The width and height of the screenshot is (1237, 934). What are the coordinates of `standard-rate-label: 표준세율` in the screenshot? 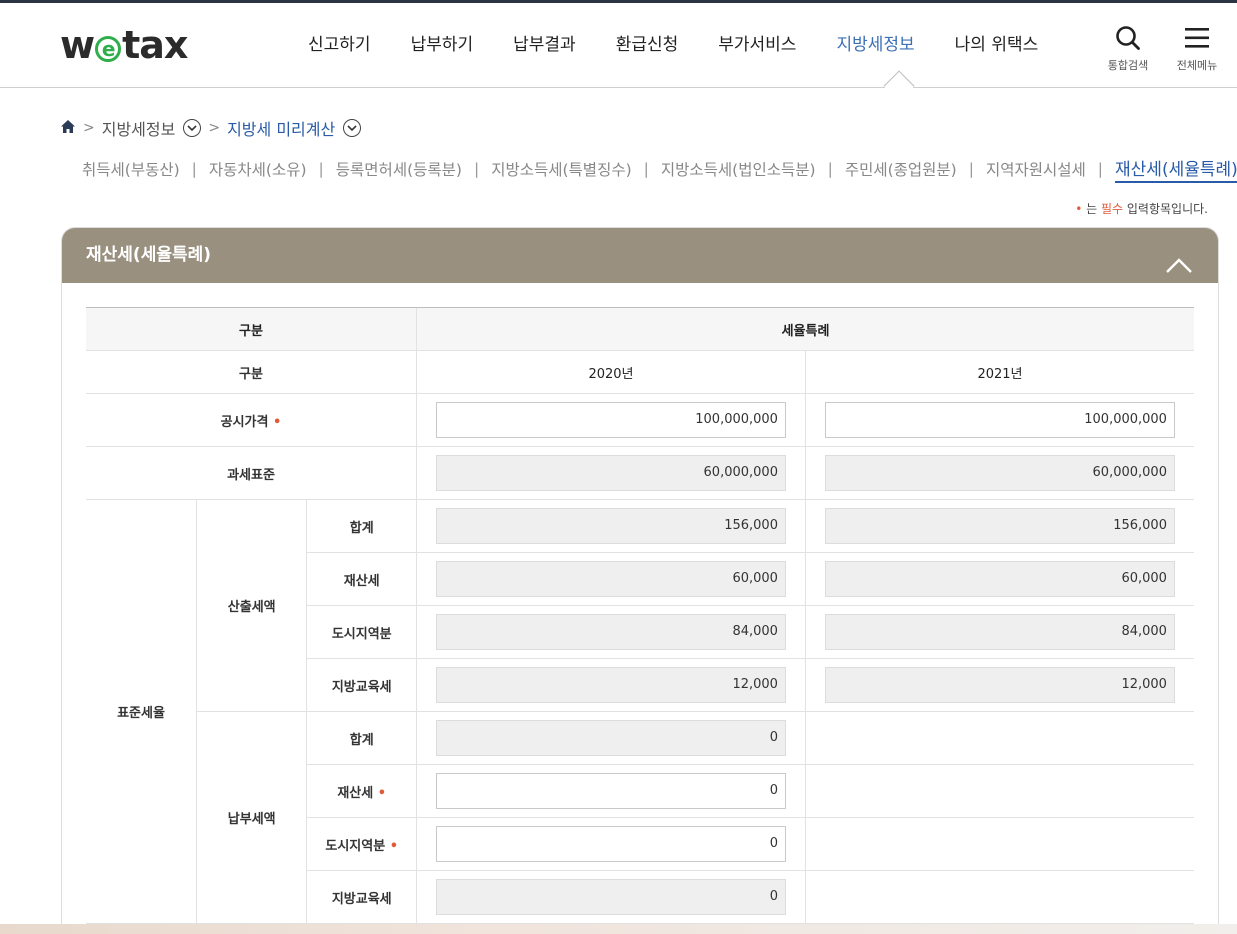 It's located at (141, 711).